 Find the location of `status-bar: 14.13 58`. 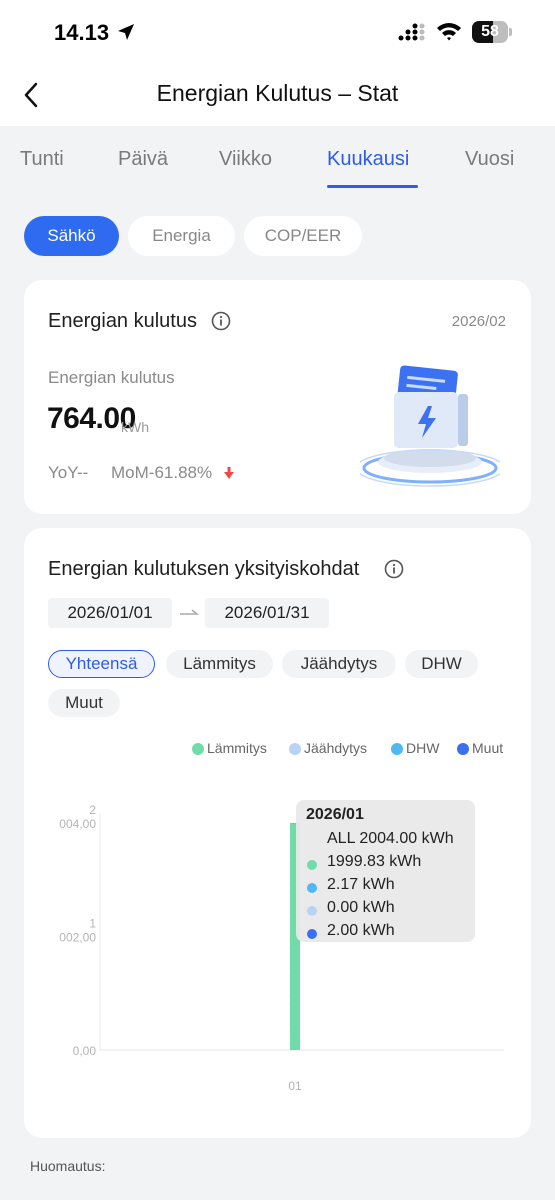

status-bar: 14.13 58 is located at coordinates (277, 33).